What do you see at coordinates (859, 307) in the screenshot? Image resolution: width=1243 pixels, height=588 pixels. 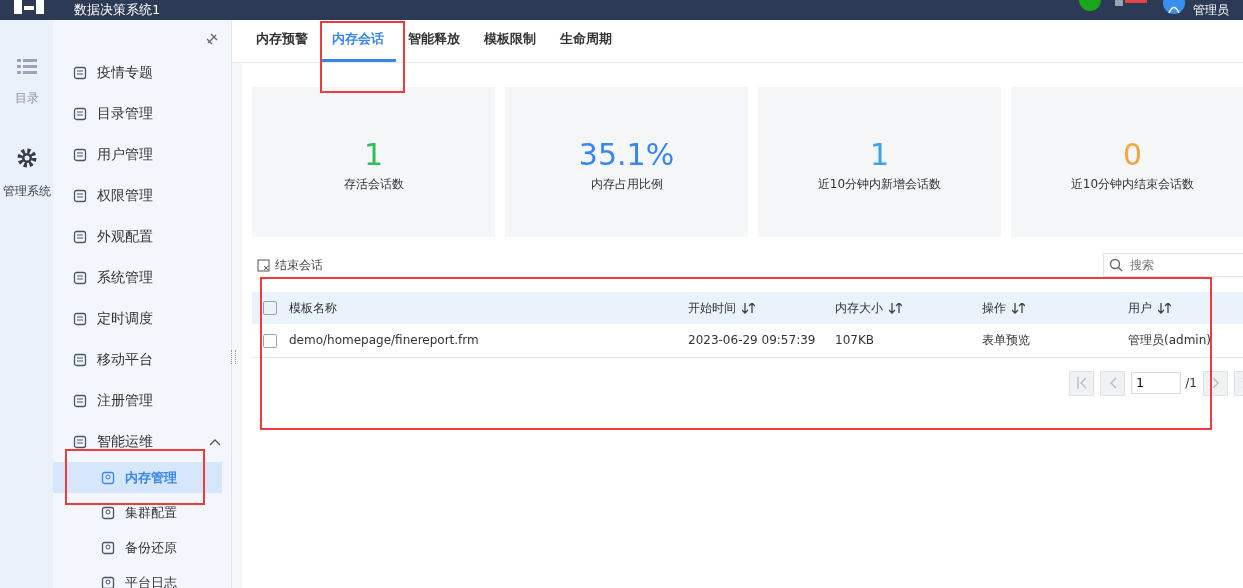 I see `column-header: 内存大小` at bounding box center [859, 307].